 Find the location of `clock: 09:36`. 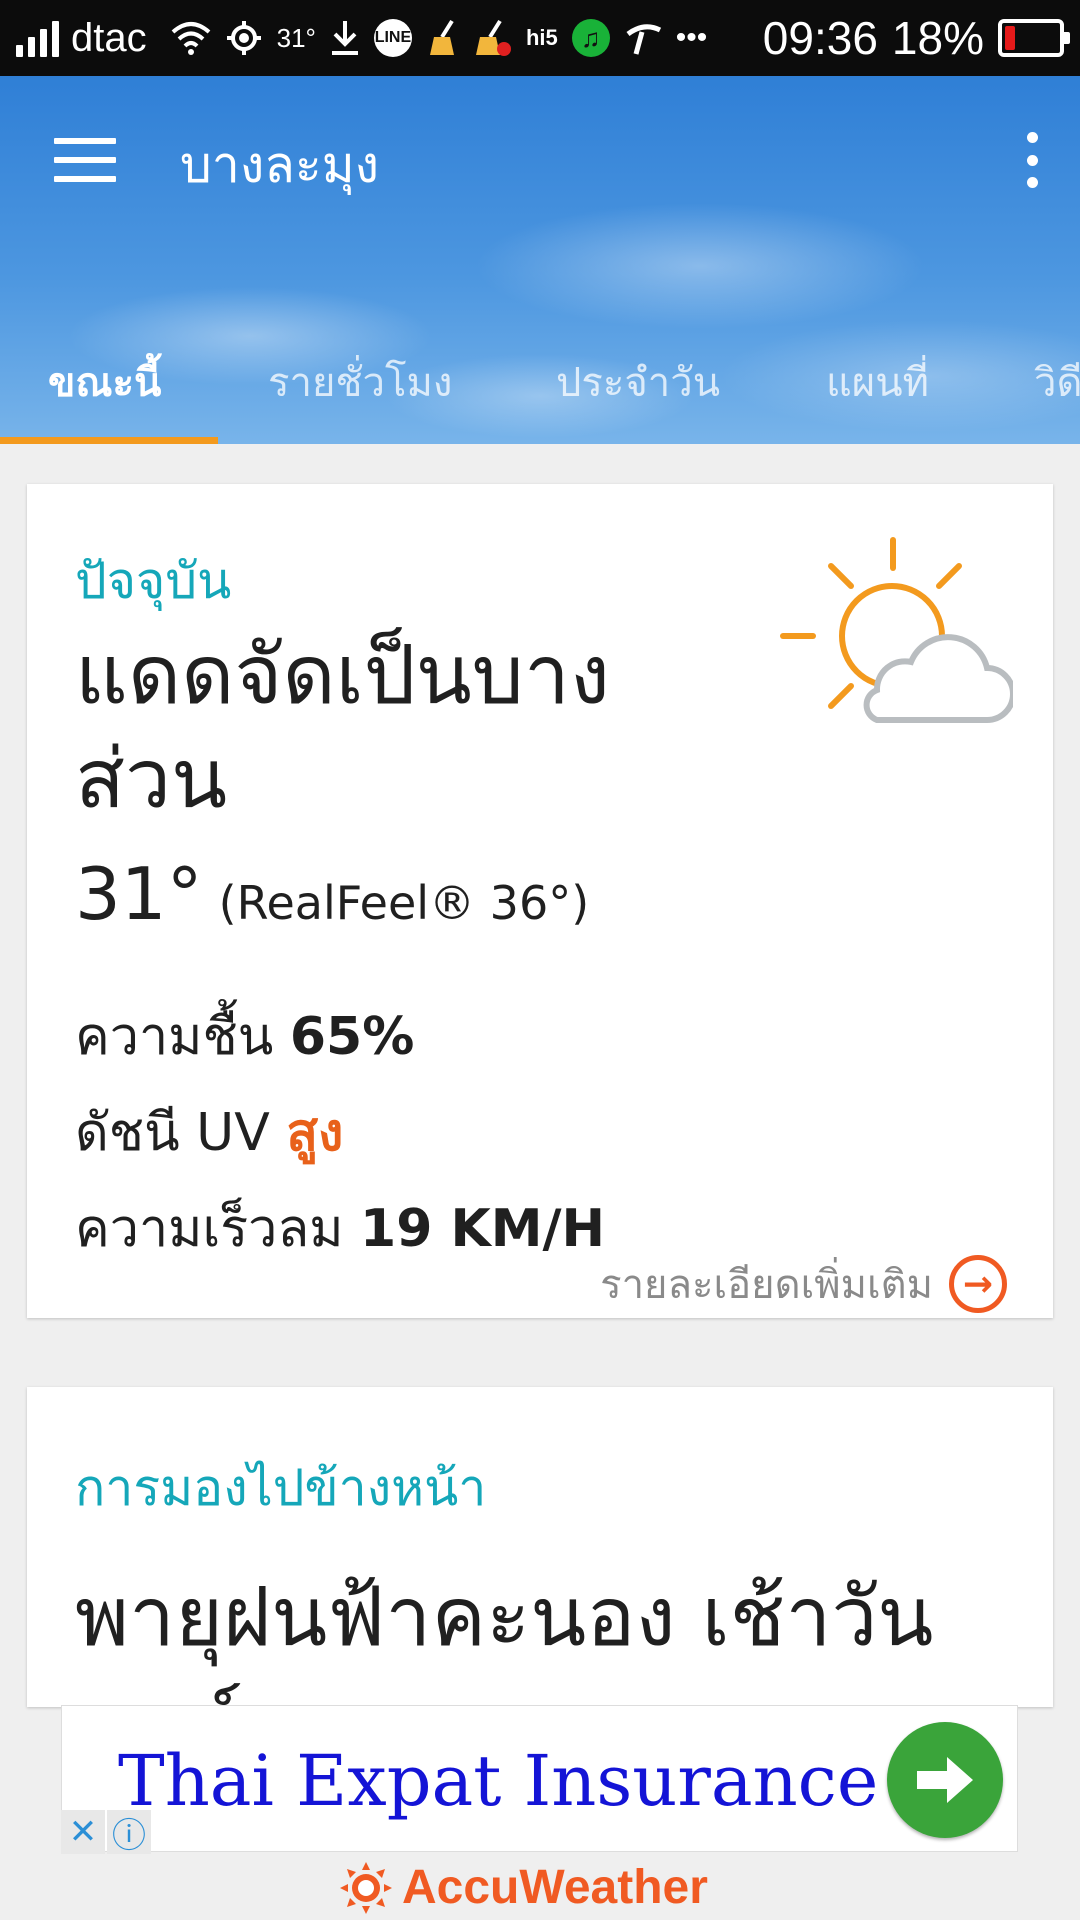

clock: 09:36 is located at coordinates (820, 38).